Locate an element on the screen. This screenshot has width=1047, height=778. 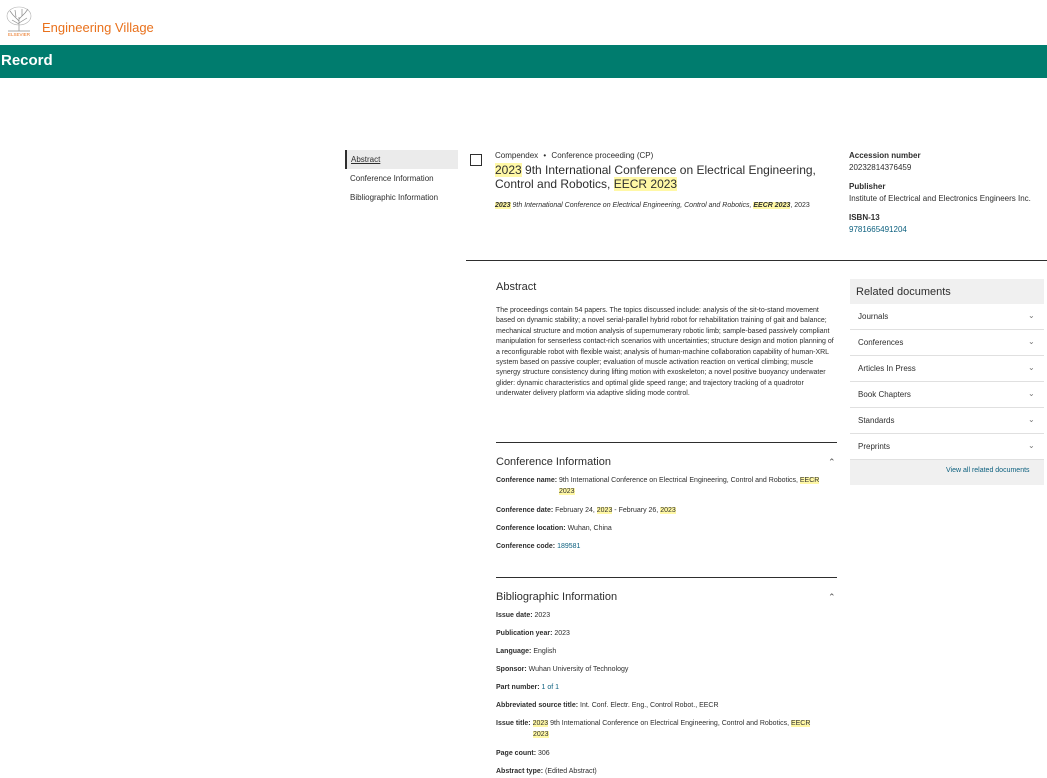
isbn-link: 9781665491204 is located at coordinates (948, 229).